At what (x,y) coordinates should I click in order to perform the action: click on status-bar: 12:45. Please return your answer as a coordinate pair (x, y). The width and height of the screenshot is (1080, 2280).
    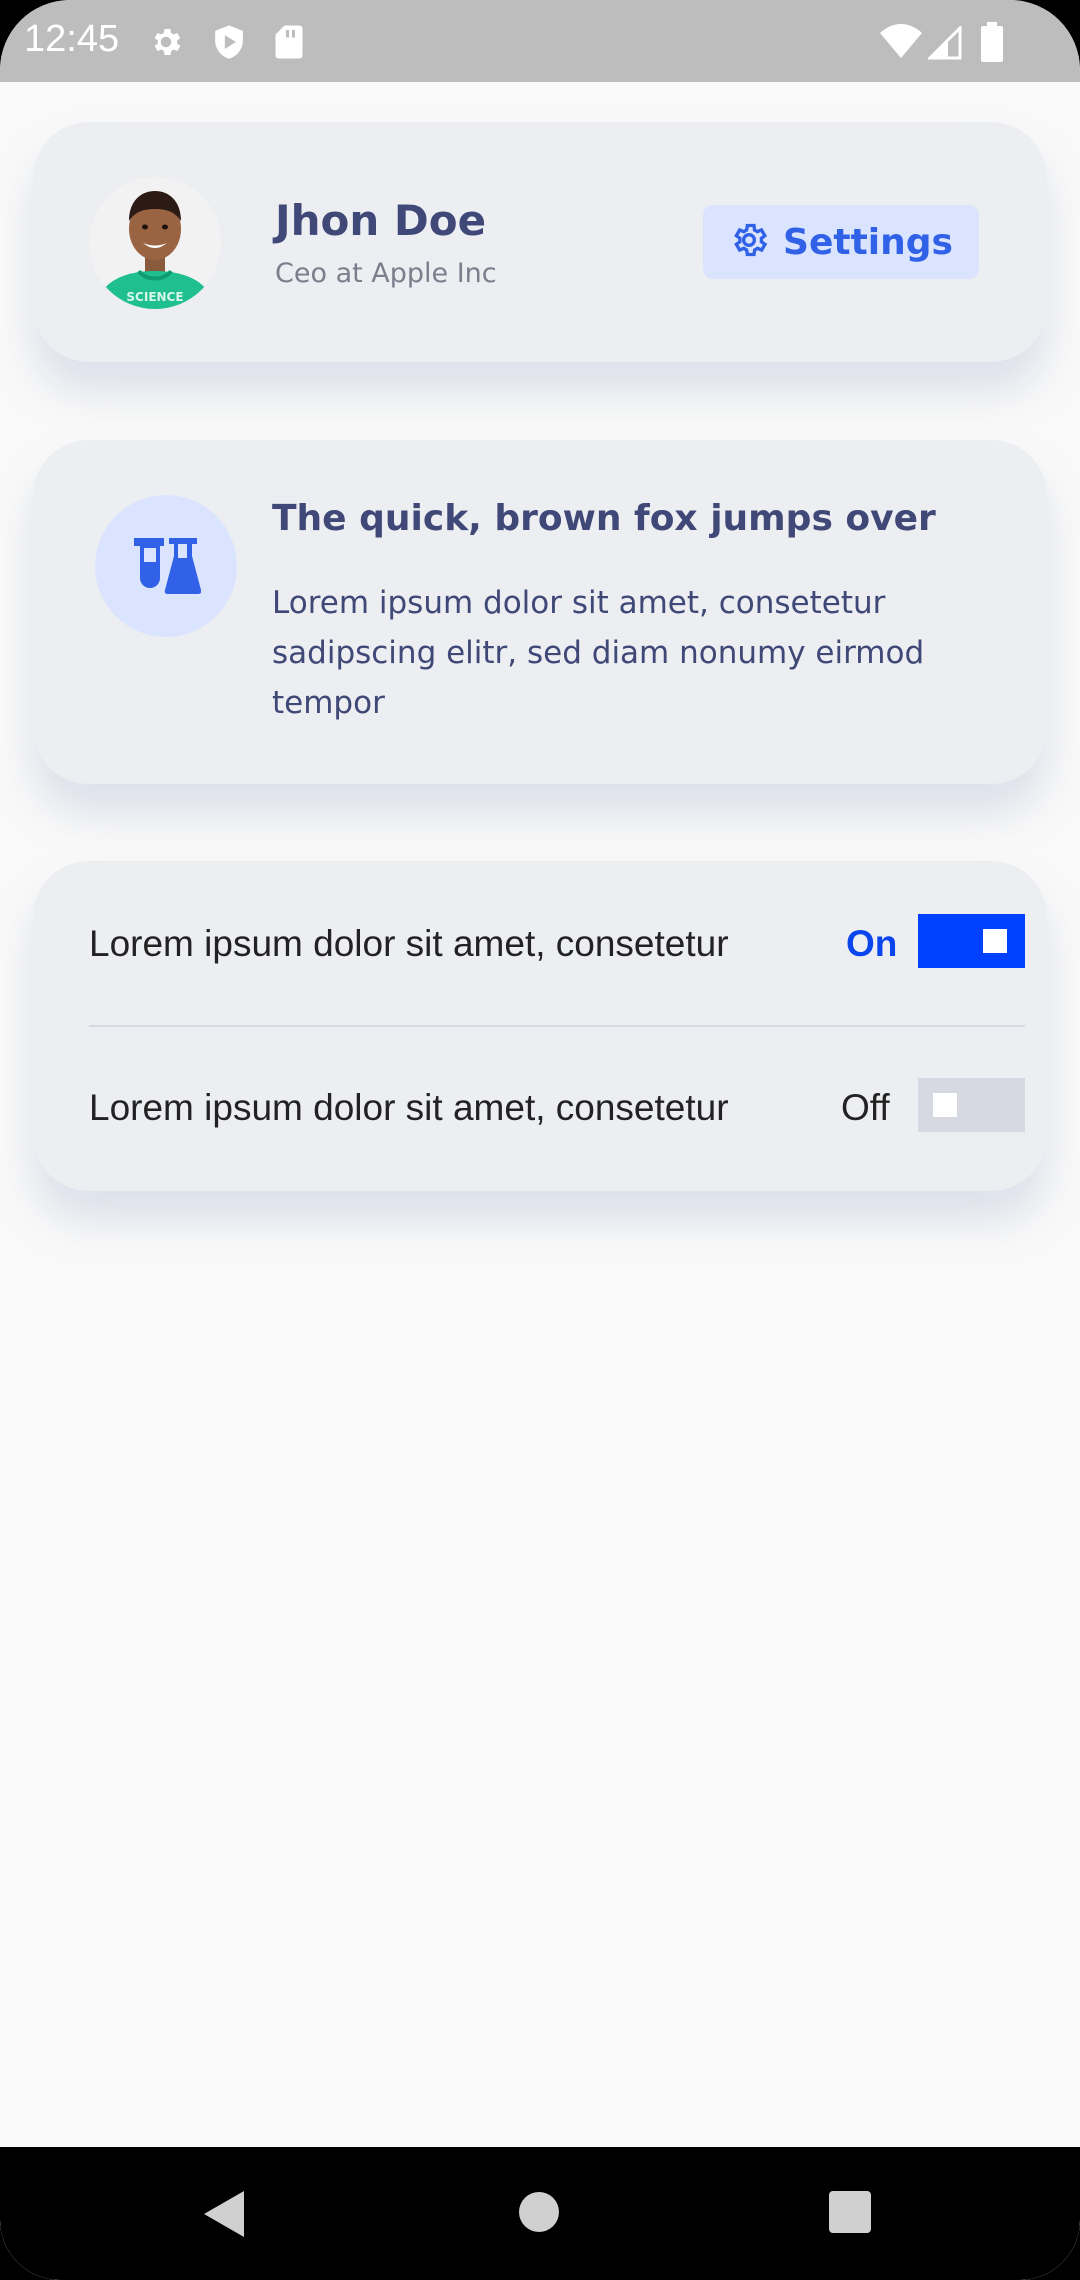
    Looking at the image, I should click on (540, 41).